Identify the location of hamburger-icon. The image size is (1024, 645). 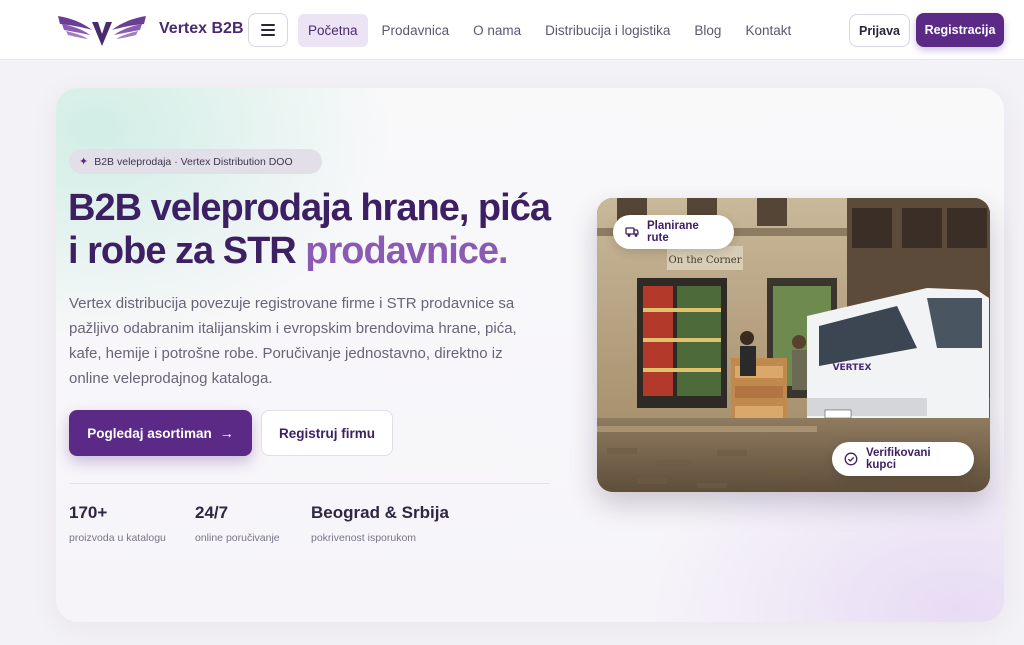
(268, 30).